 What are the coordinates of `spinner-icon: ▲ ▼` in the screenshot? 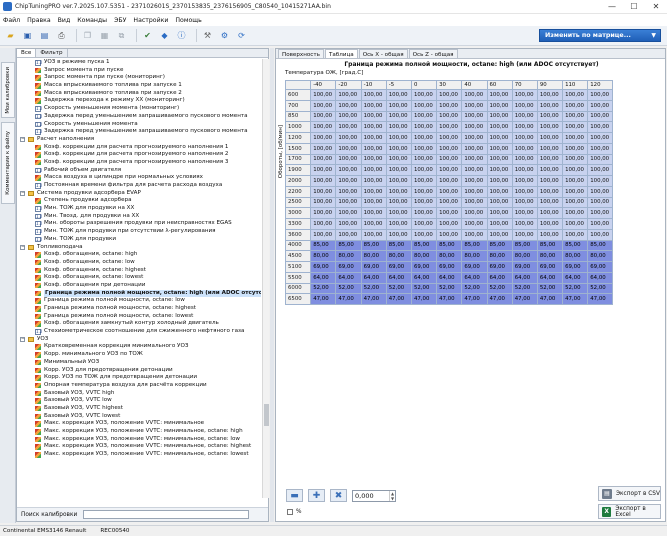 It's located at (392, 495).